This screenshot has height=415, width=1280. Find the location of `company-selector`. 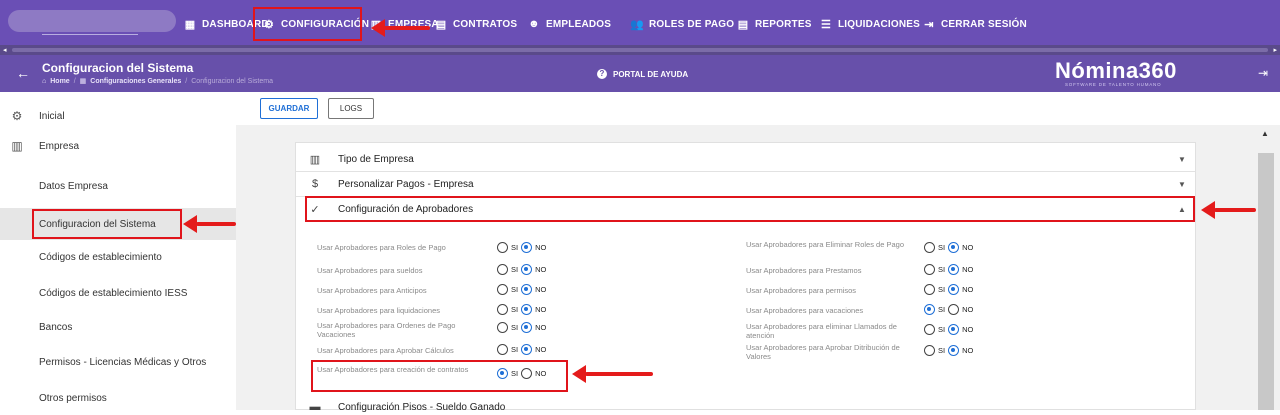

company-selector is located at coordinates (92, 22).